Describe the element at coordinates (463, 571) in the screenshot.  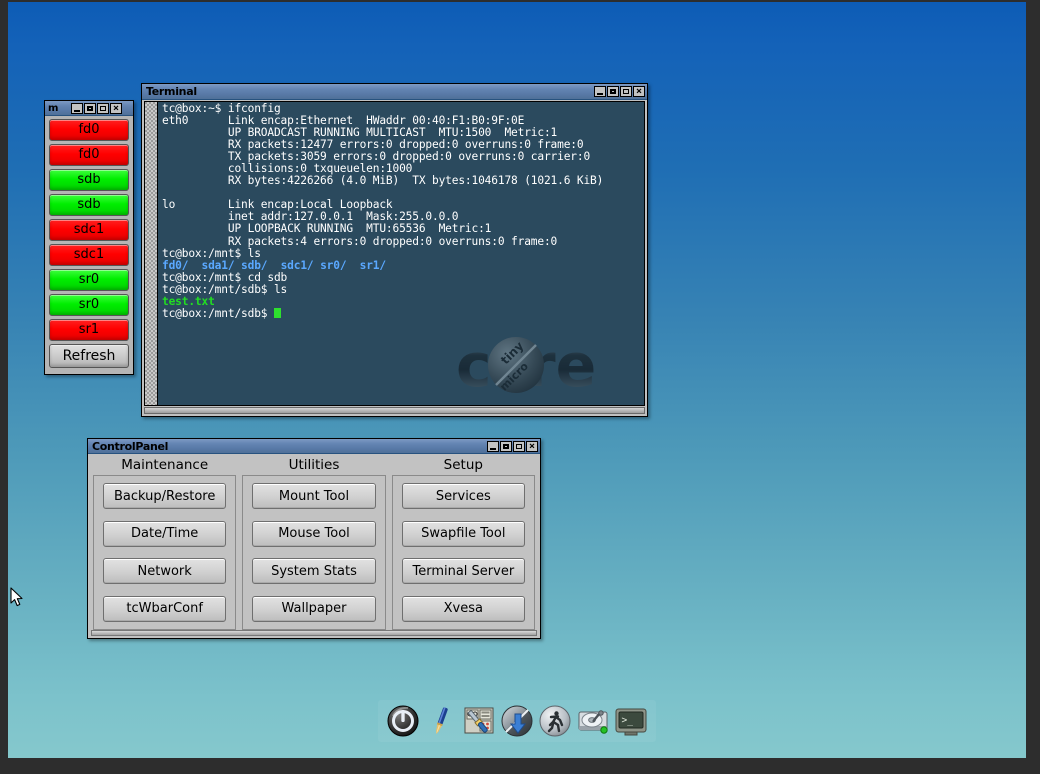
I see `control-panel-button: Terminal Server` at that location.